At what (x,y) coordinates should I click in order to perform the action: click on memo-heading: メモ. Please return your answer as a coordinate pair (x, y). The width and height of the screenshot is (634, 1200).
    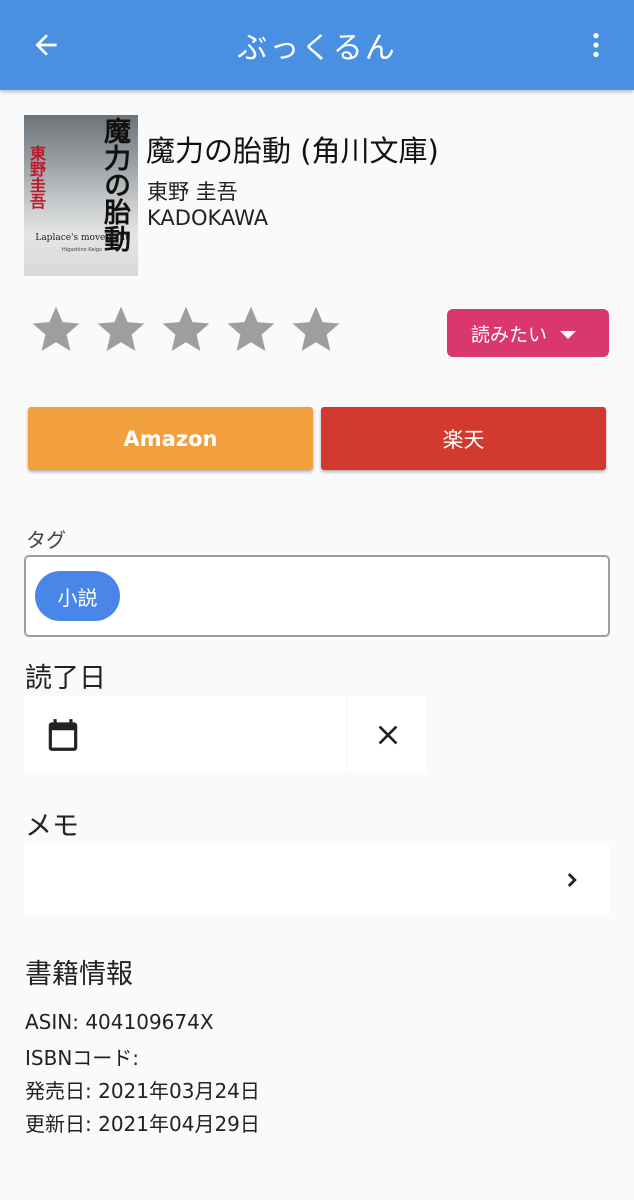
    Looking at the image, I should click on (52, 826).